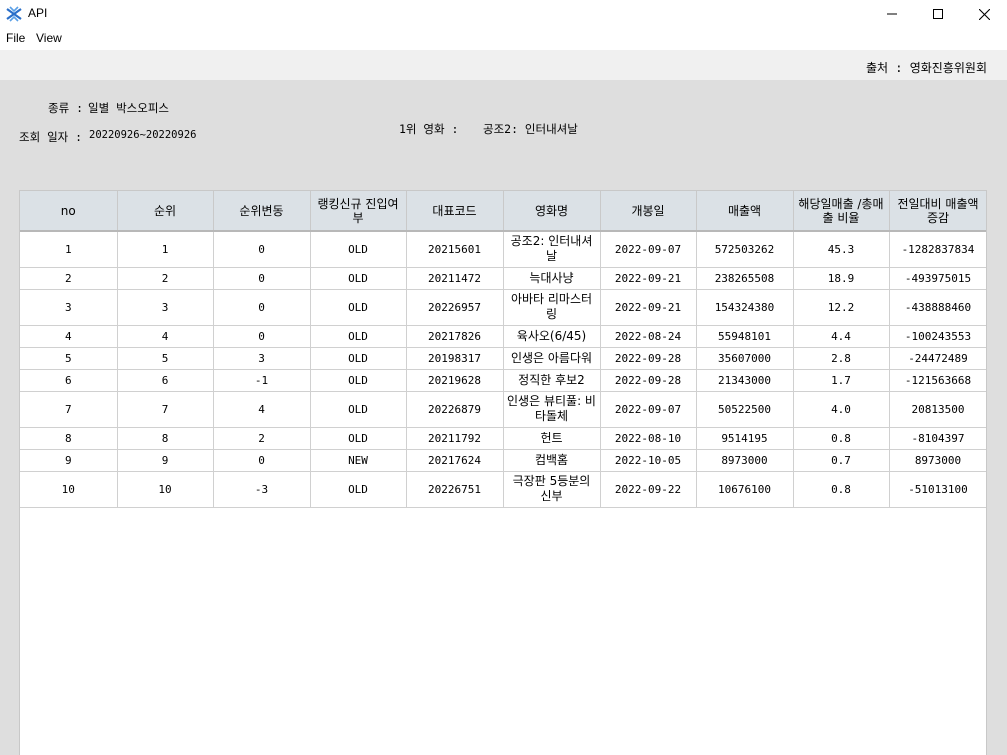  What do you see at coordinates (841, 336) in the screenshot?
I see `table-cell: 4.4` at bounding box center [841, 336].